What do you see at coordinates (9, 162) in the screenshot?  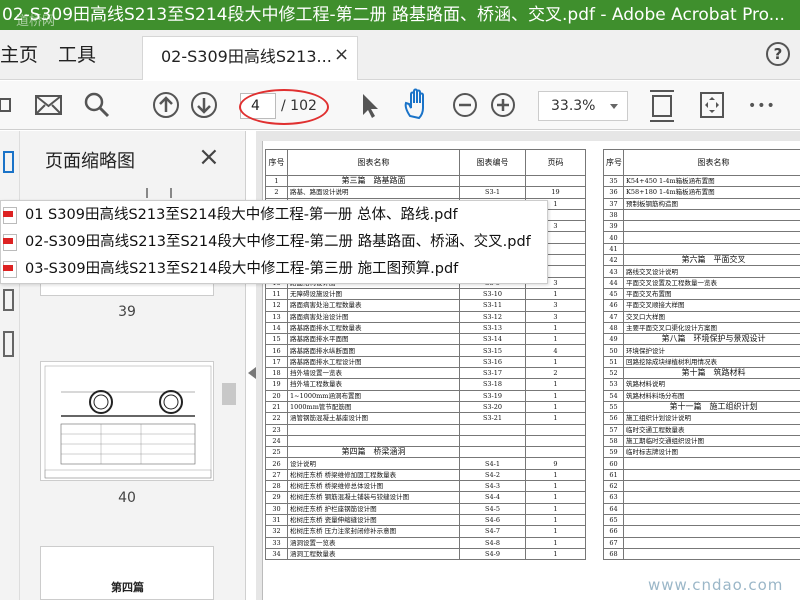 I see `page-thumbnails-icon` at bounding box center [9, 162].